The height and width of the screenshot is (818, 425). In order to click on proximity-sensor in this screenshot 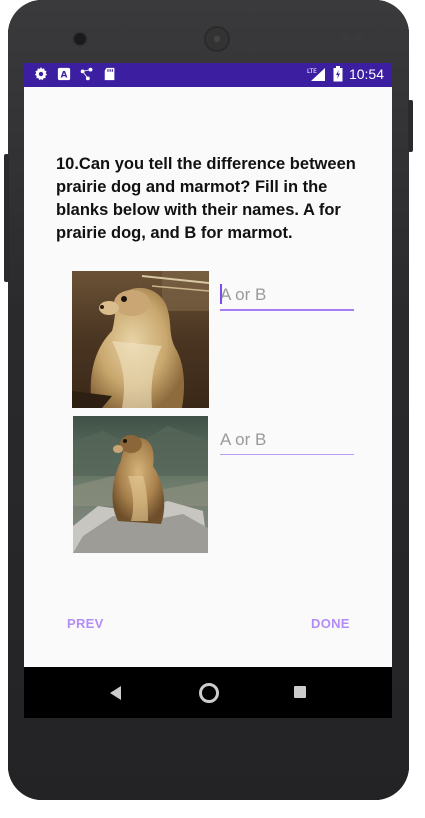, I will do `click(345, 38)`.